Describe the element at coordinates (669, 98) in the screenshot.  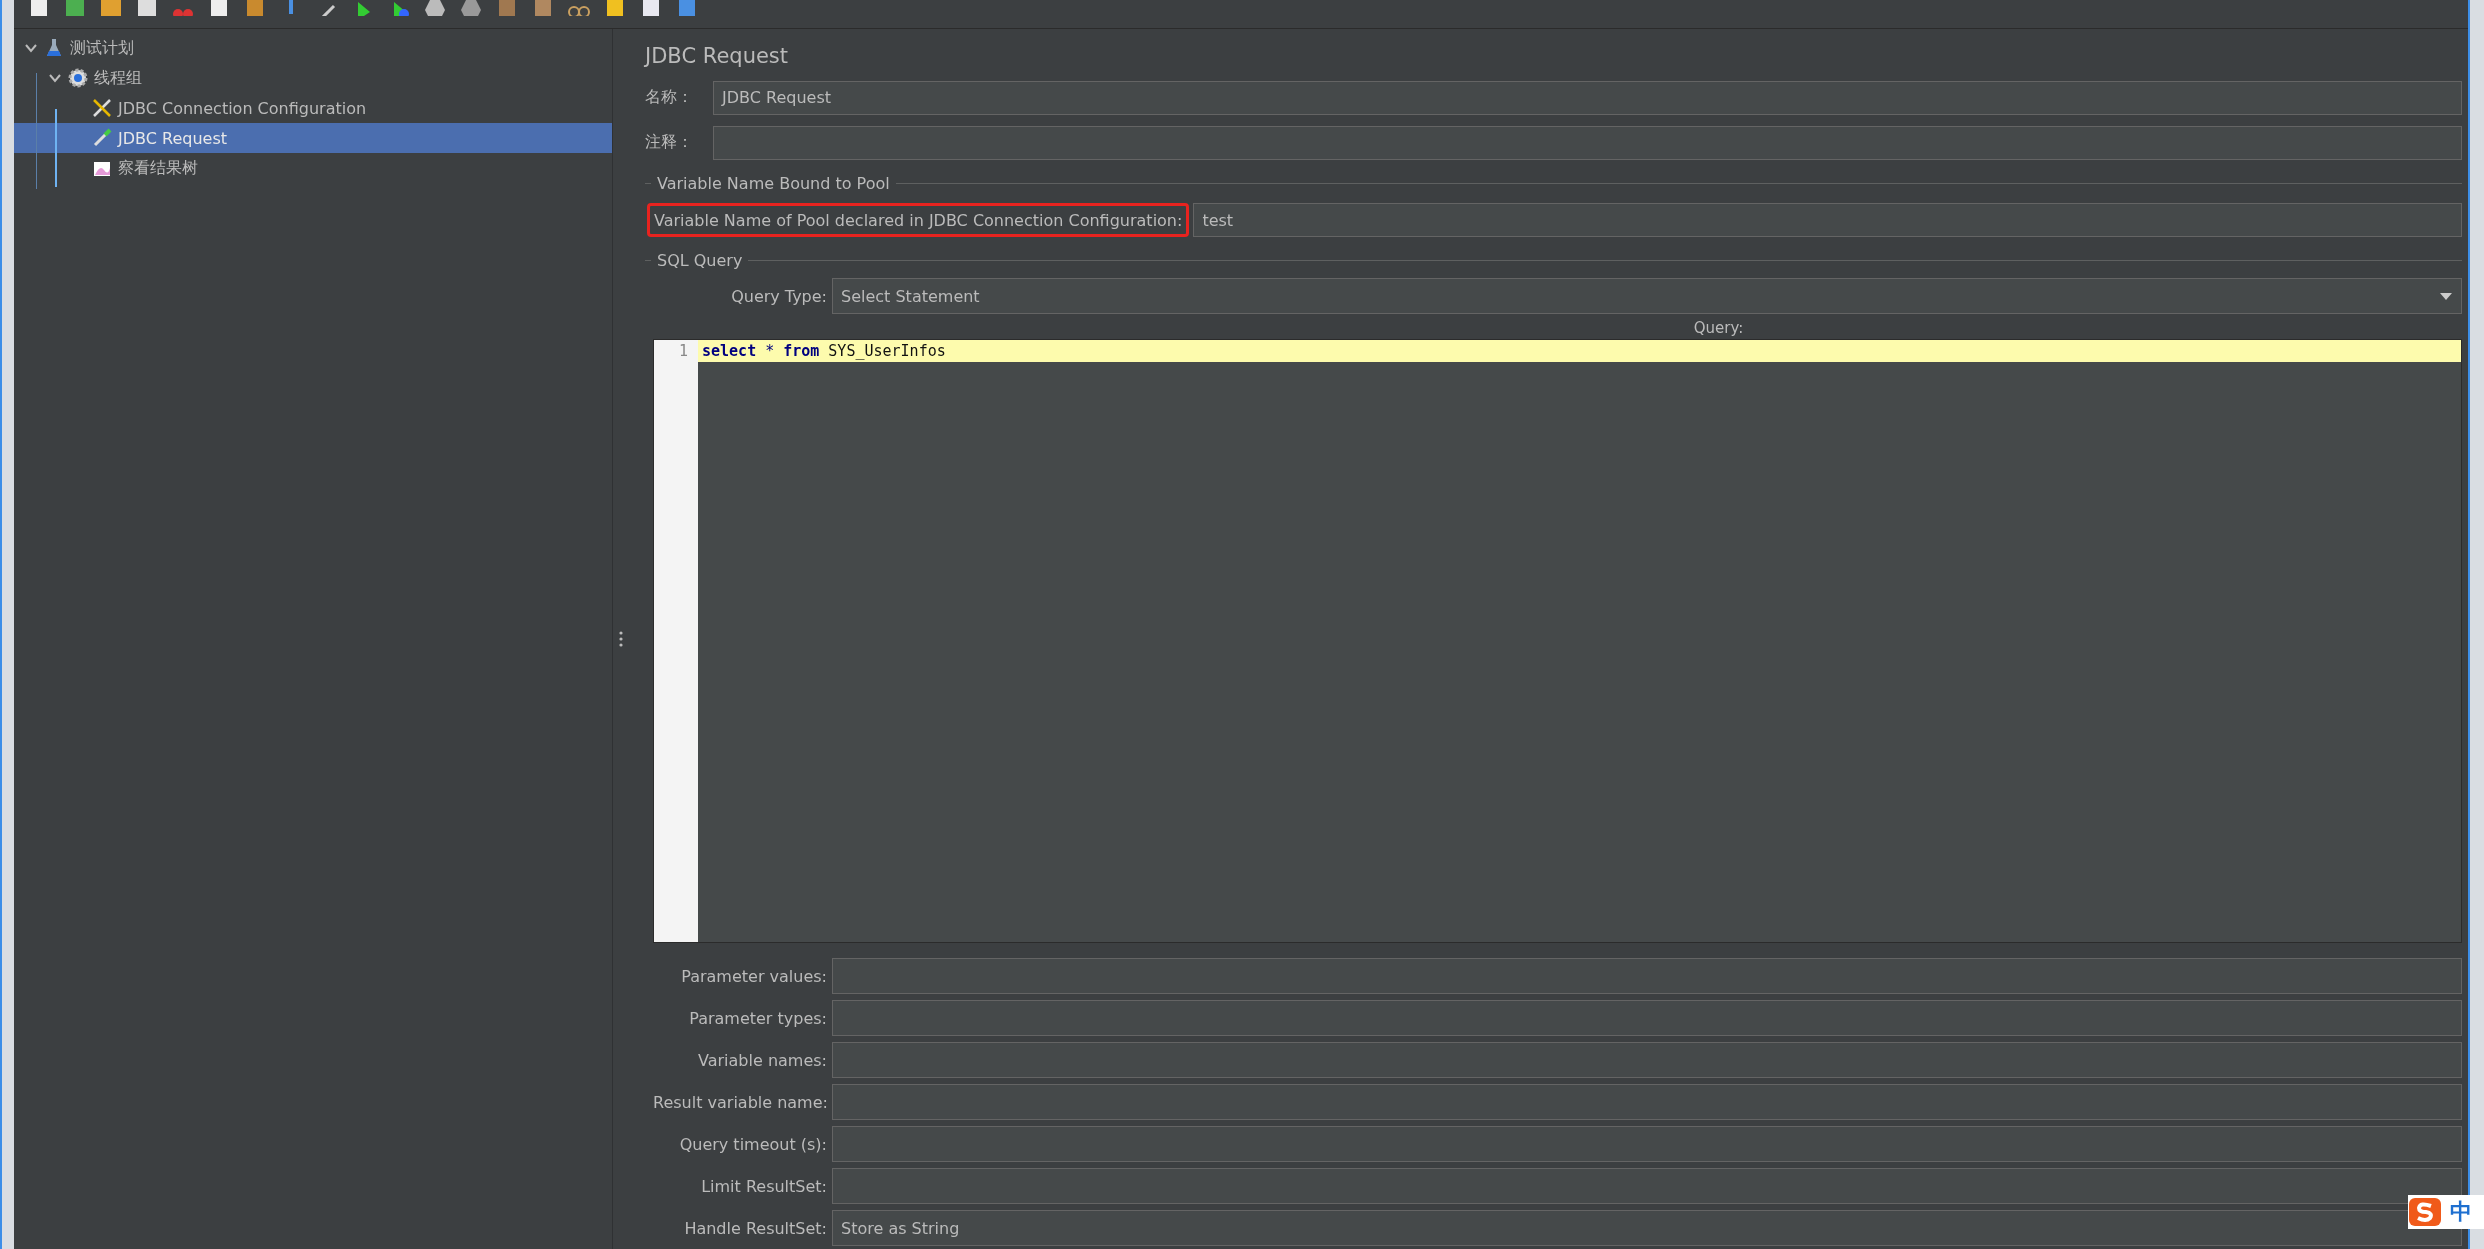
I see `field-label: 名称：` at that location.